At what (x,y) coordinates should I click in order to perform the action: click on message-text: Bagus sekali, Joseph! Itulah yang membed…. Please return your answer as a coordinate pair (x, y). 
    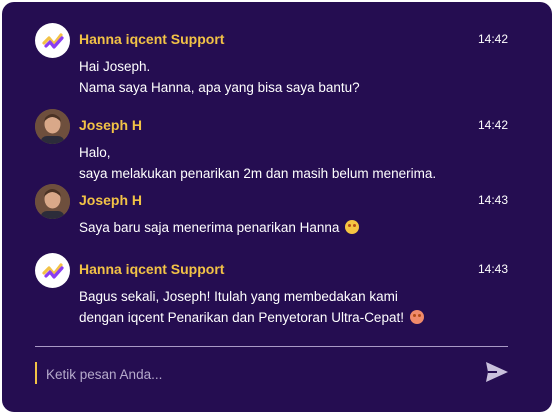
    Looking at the image, I should click on (251, 307).